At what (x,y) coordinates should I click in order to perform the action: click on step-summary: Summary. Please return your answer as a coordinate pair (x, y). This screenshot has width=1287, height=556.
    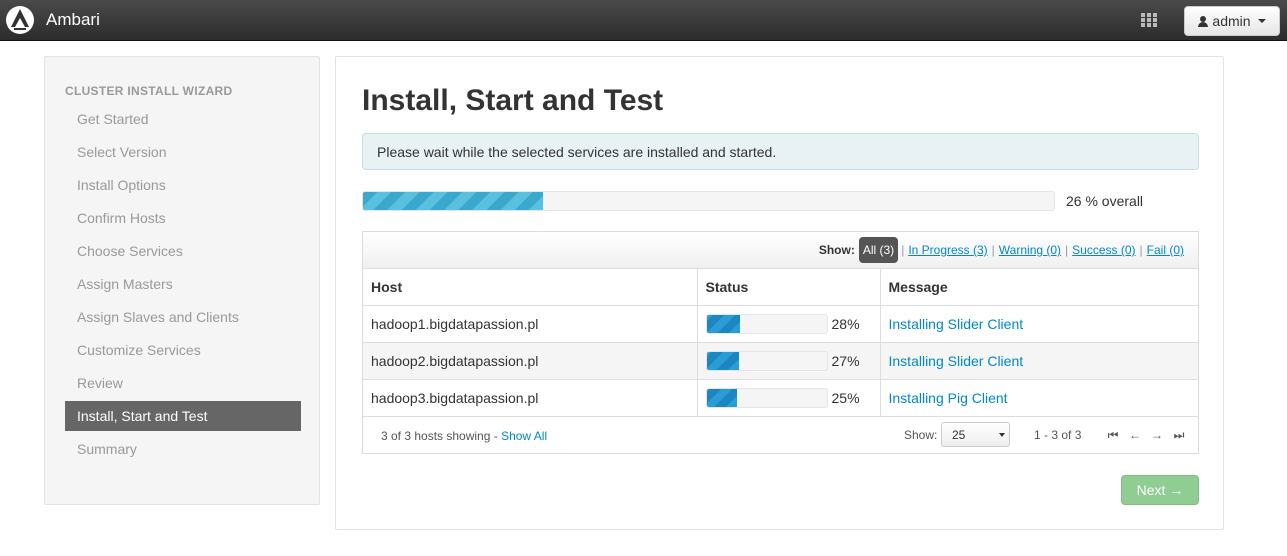
    Looking at the image, I should click on (107, 449).